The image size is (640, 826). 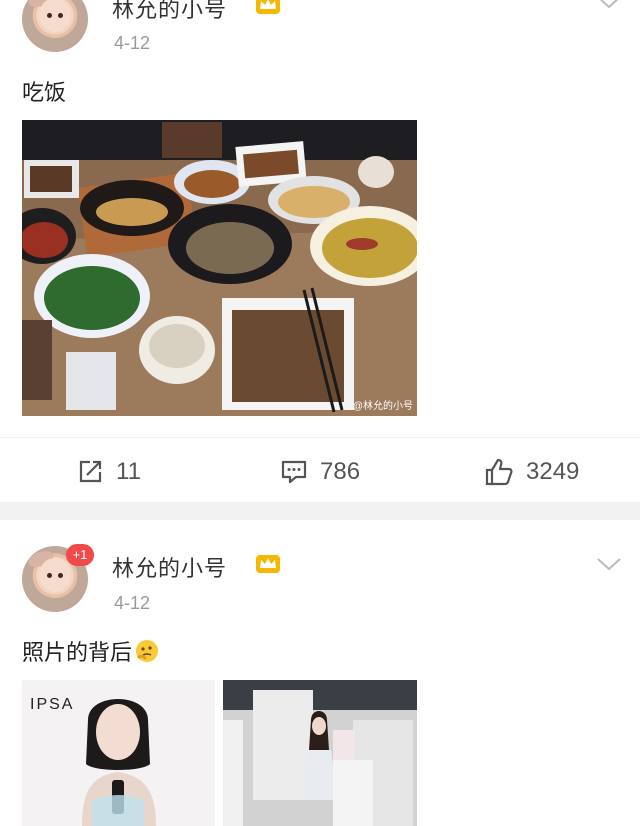 I want to click on studio-photo-image, so click(x=320, y=753).